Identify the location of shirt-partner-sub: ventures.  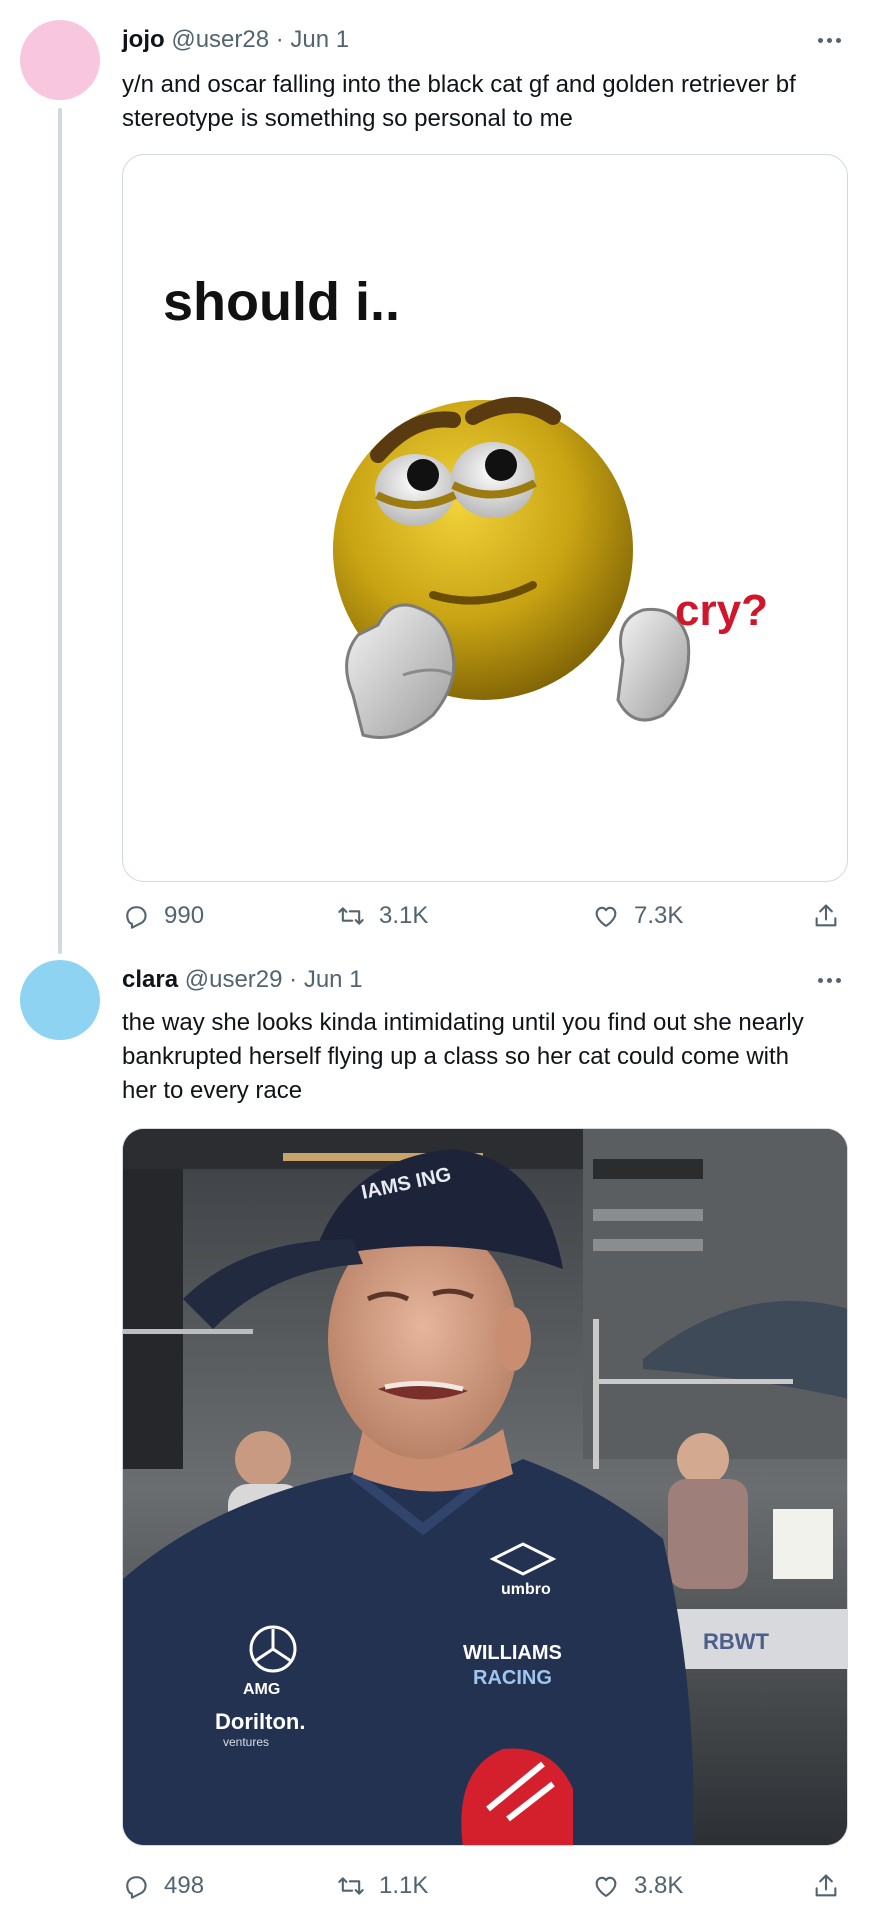
(246, 1742).